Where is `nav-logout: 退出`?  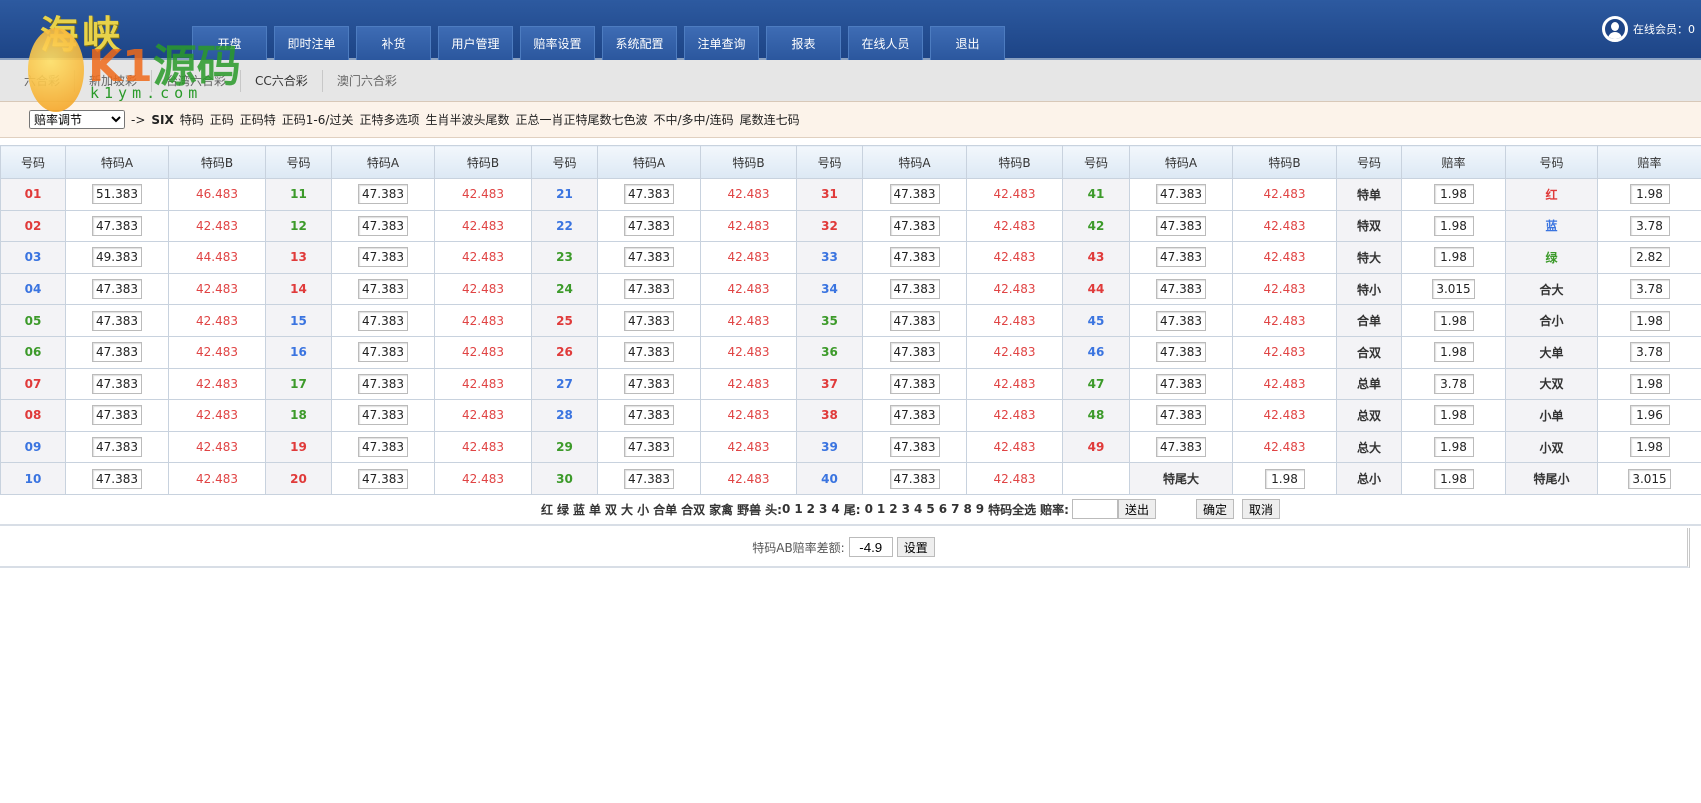
nav-logout: 退出 is located at coordinates (967, 43).